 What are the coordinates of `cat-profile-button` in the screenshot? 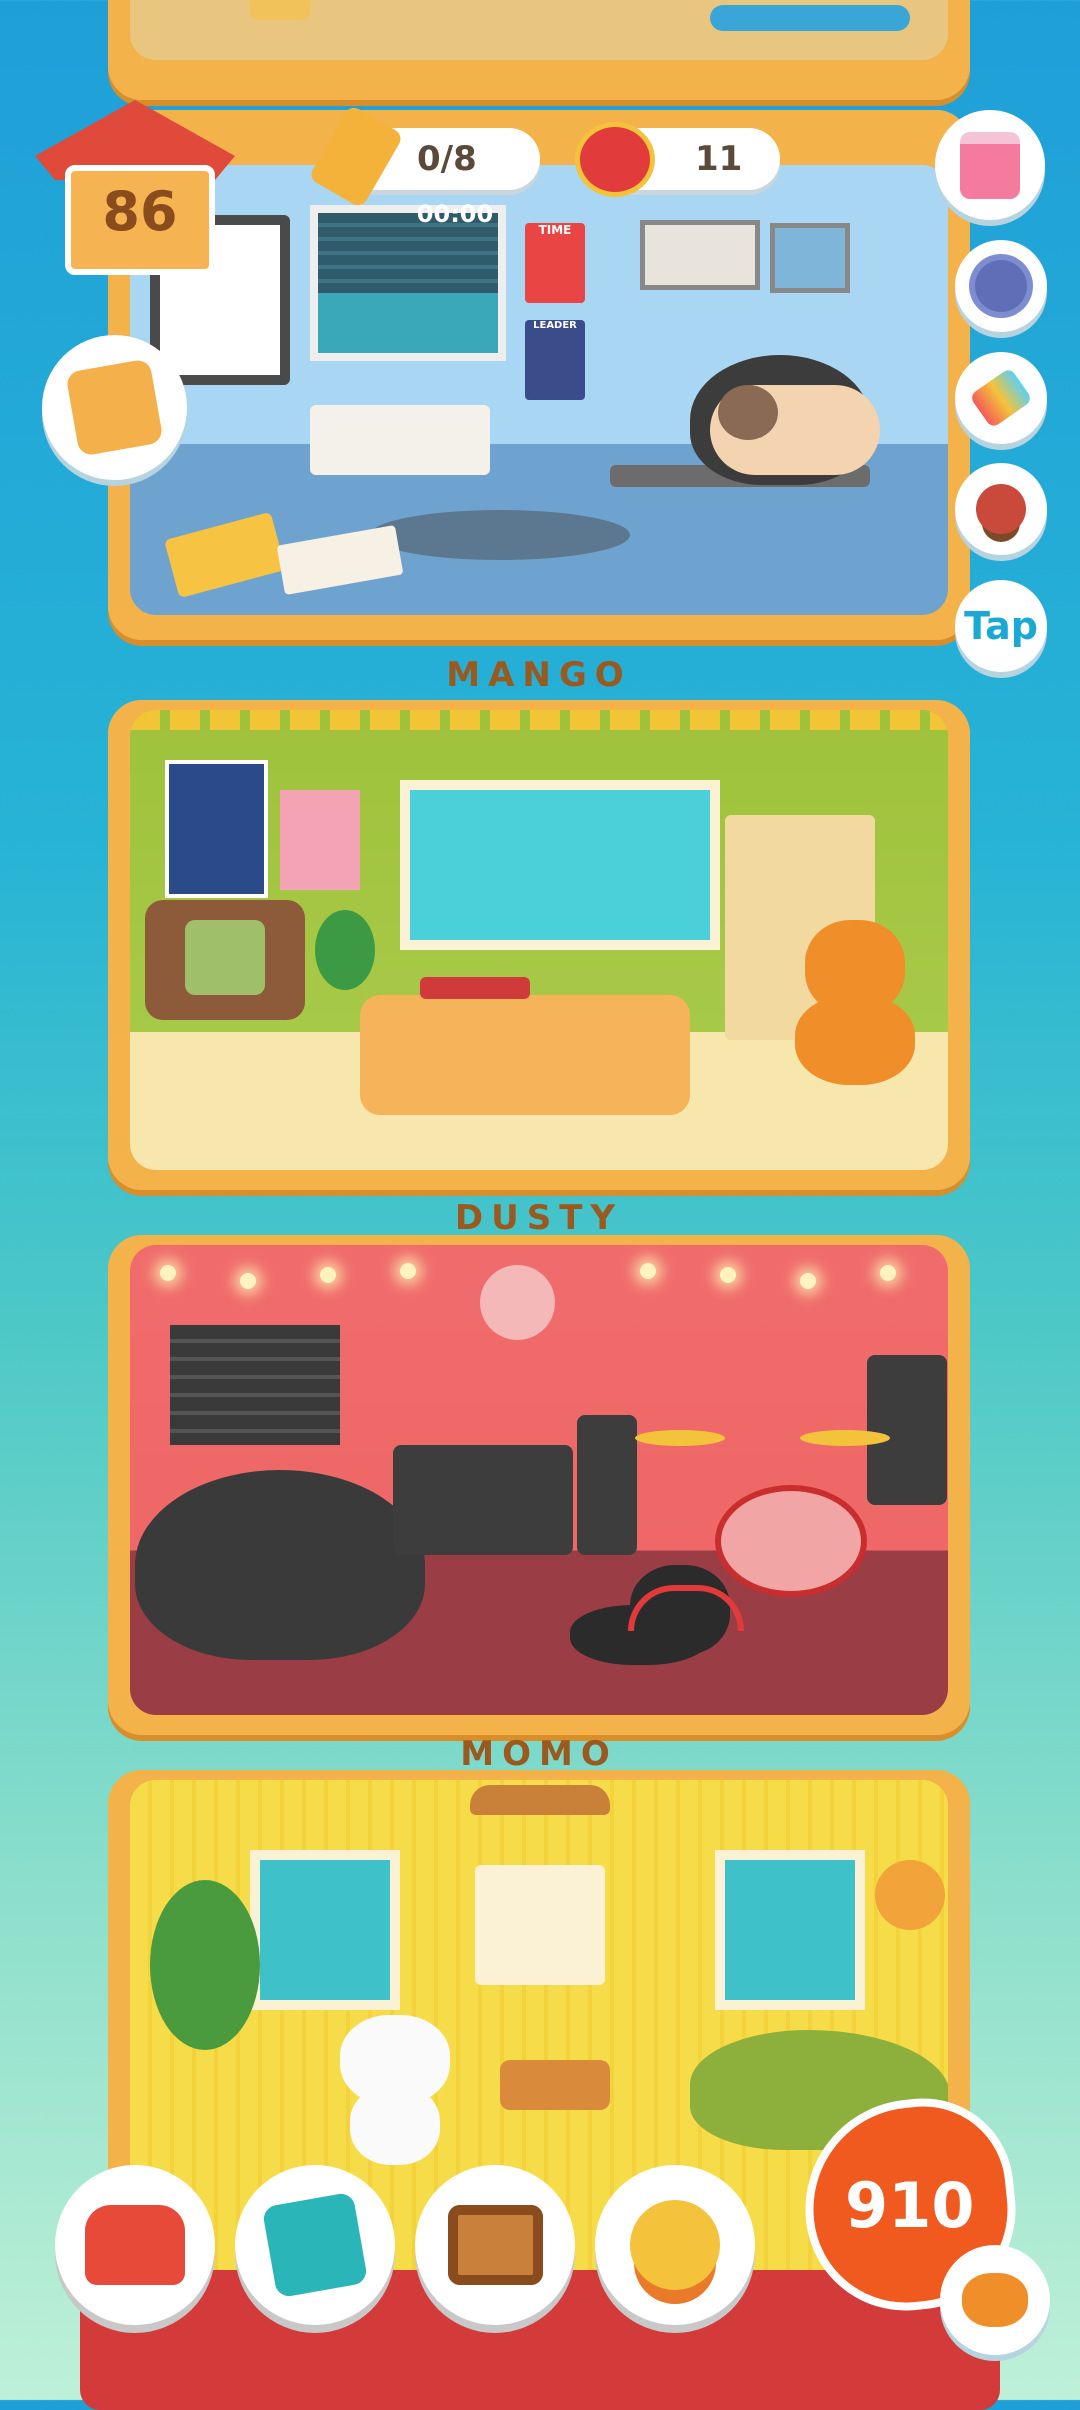 It's located at (995, 2300).